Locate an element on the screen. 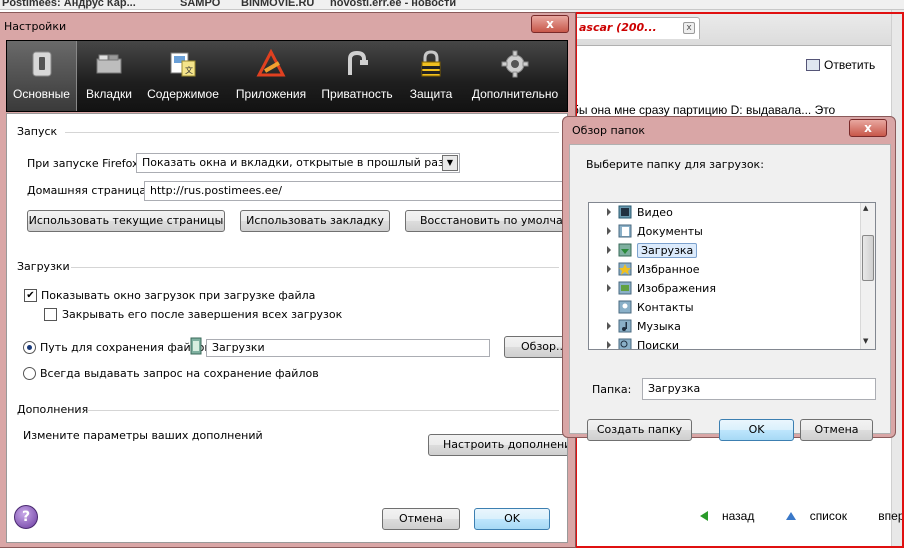 Image resolution: width=904 pixels, height=548 pixels. scroll-thumb is located at coordinates (868, 258).